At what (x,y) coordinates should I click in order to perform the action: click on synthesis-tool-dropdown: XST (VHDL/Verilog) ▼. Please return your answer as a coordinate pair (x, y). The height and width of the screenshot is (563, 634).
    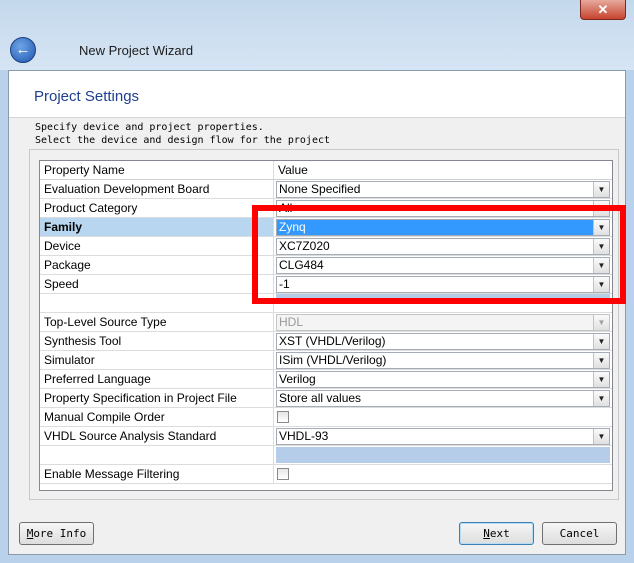
    Looking at the image, I should click on (443, 341).